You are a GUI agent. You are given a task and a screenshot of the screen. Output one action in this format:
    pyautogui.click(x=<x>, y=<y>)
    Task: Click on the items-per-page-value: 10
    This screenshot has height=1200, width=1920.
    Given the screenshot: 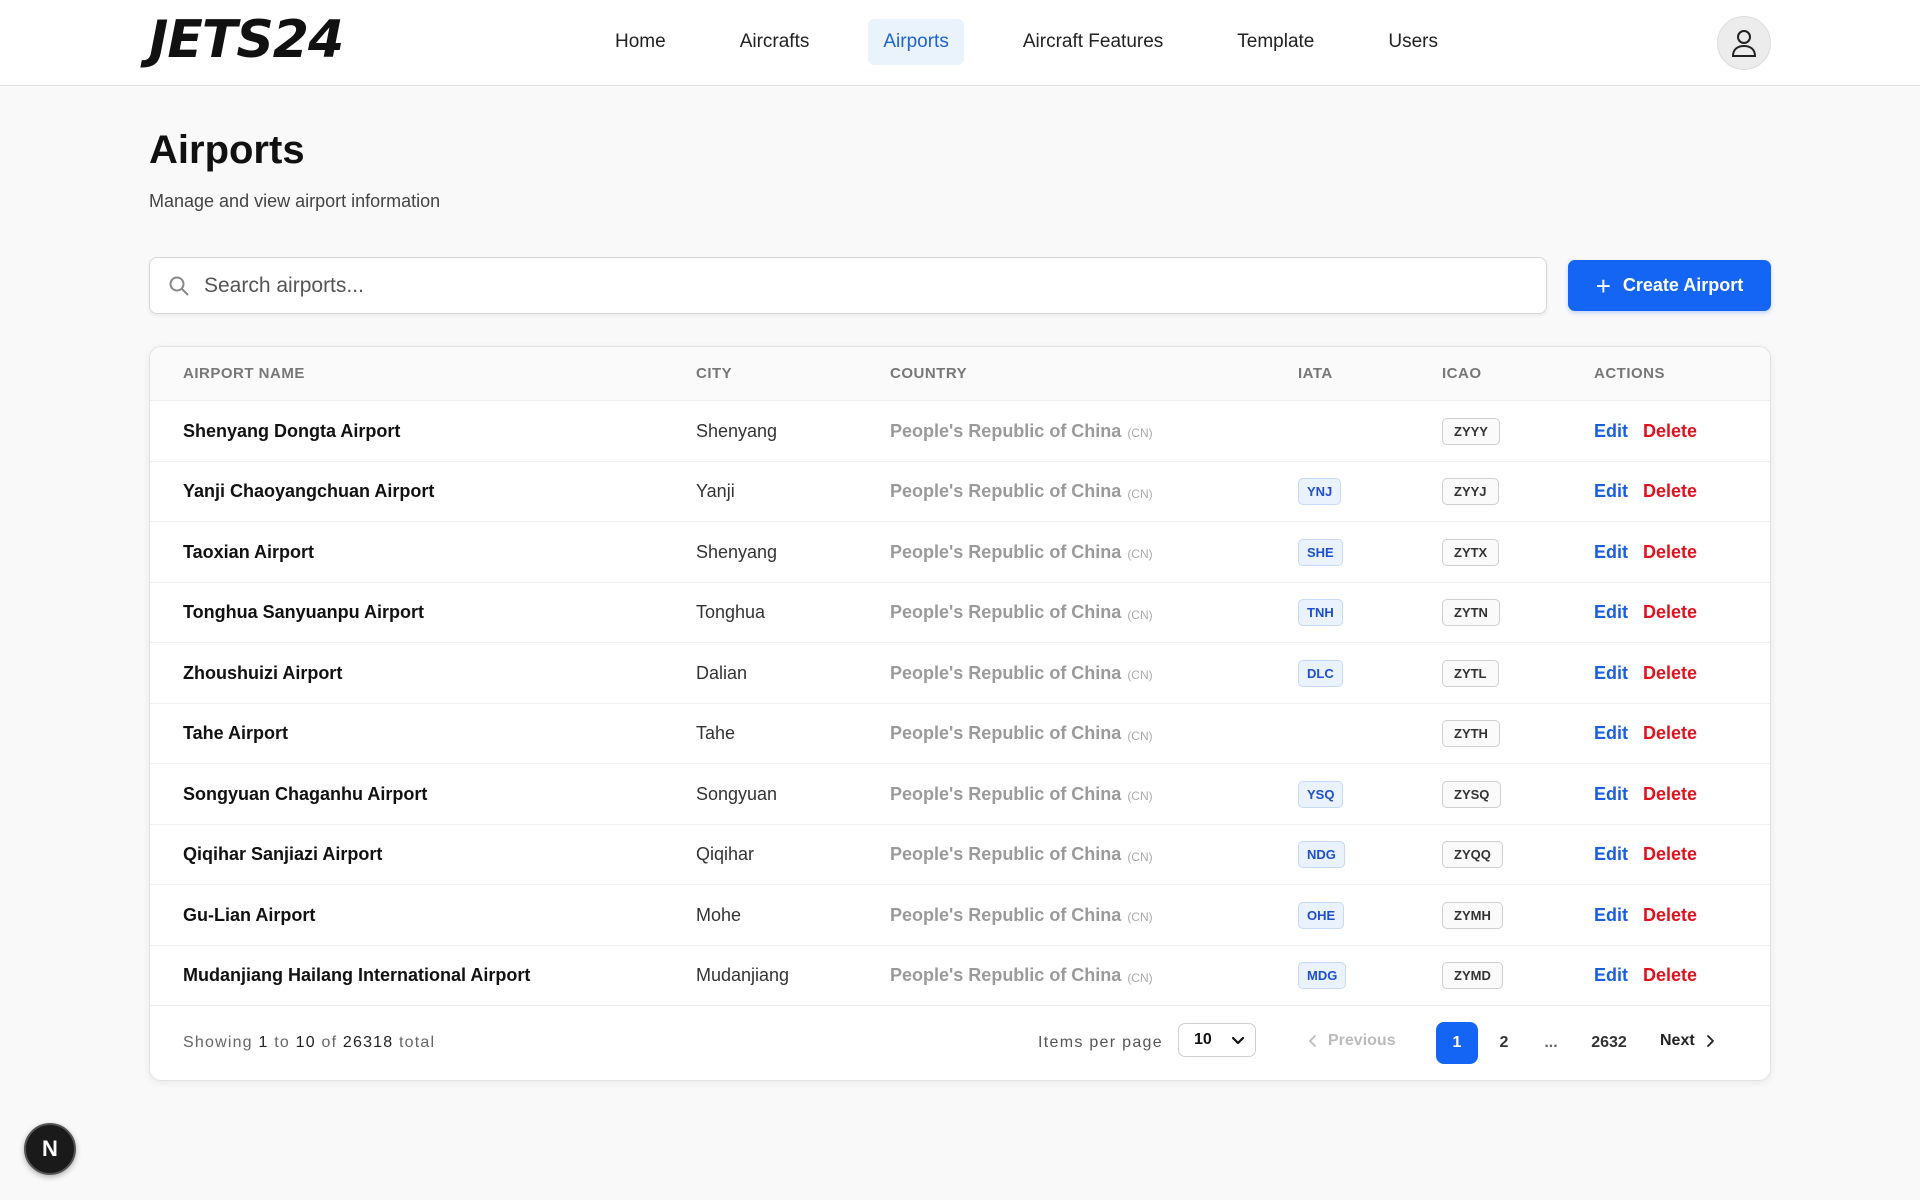 What is the action you would take?
    pyautogui.click(x=1203, y=1039)
    